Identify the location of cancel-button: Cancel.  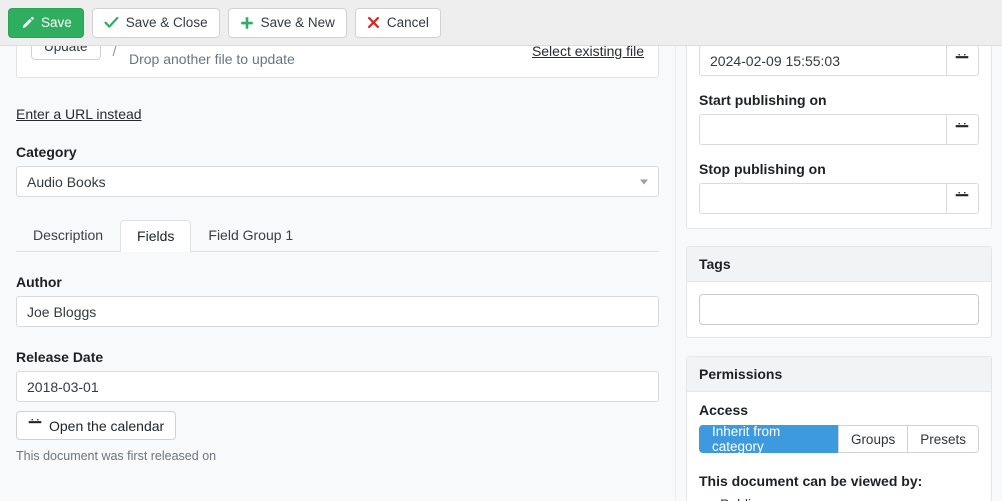
(397, 22).